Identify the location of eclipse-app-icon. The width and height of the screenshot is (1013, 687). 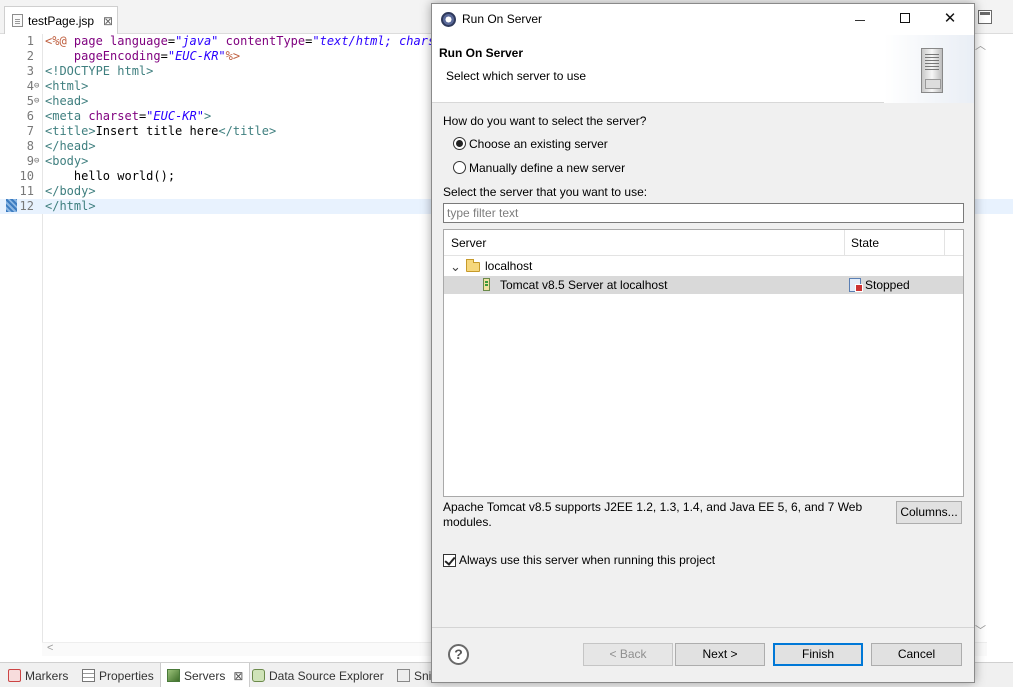
(448, 19).